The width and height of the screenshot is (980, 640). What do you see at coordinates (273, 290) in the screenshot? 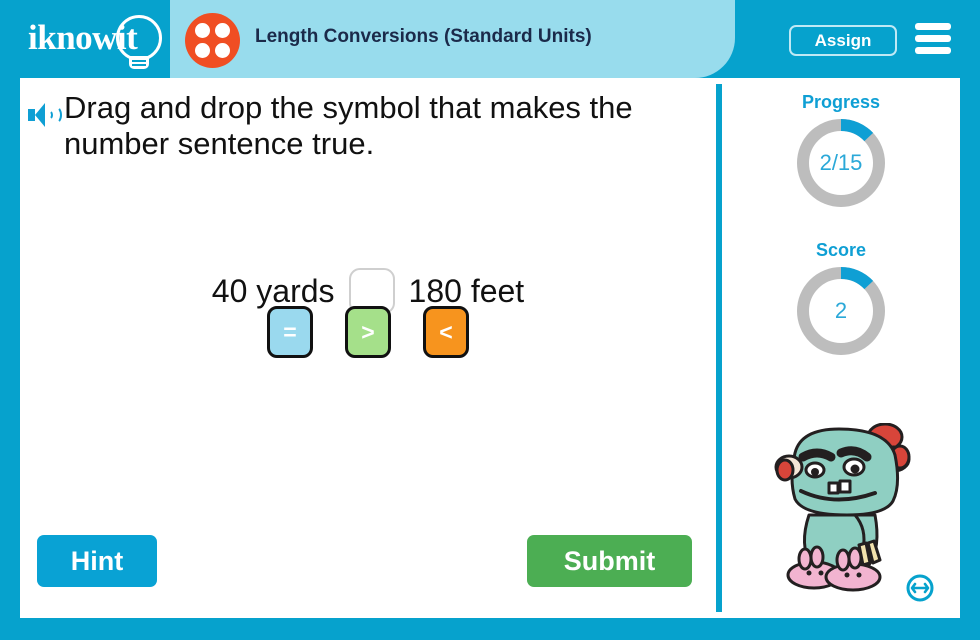
I see `sentence-left-term: 40 yards` at bounding box center [273, 290].